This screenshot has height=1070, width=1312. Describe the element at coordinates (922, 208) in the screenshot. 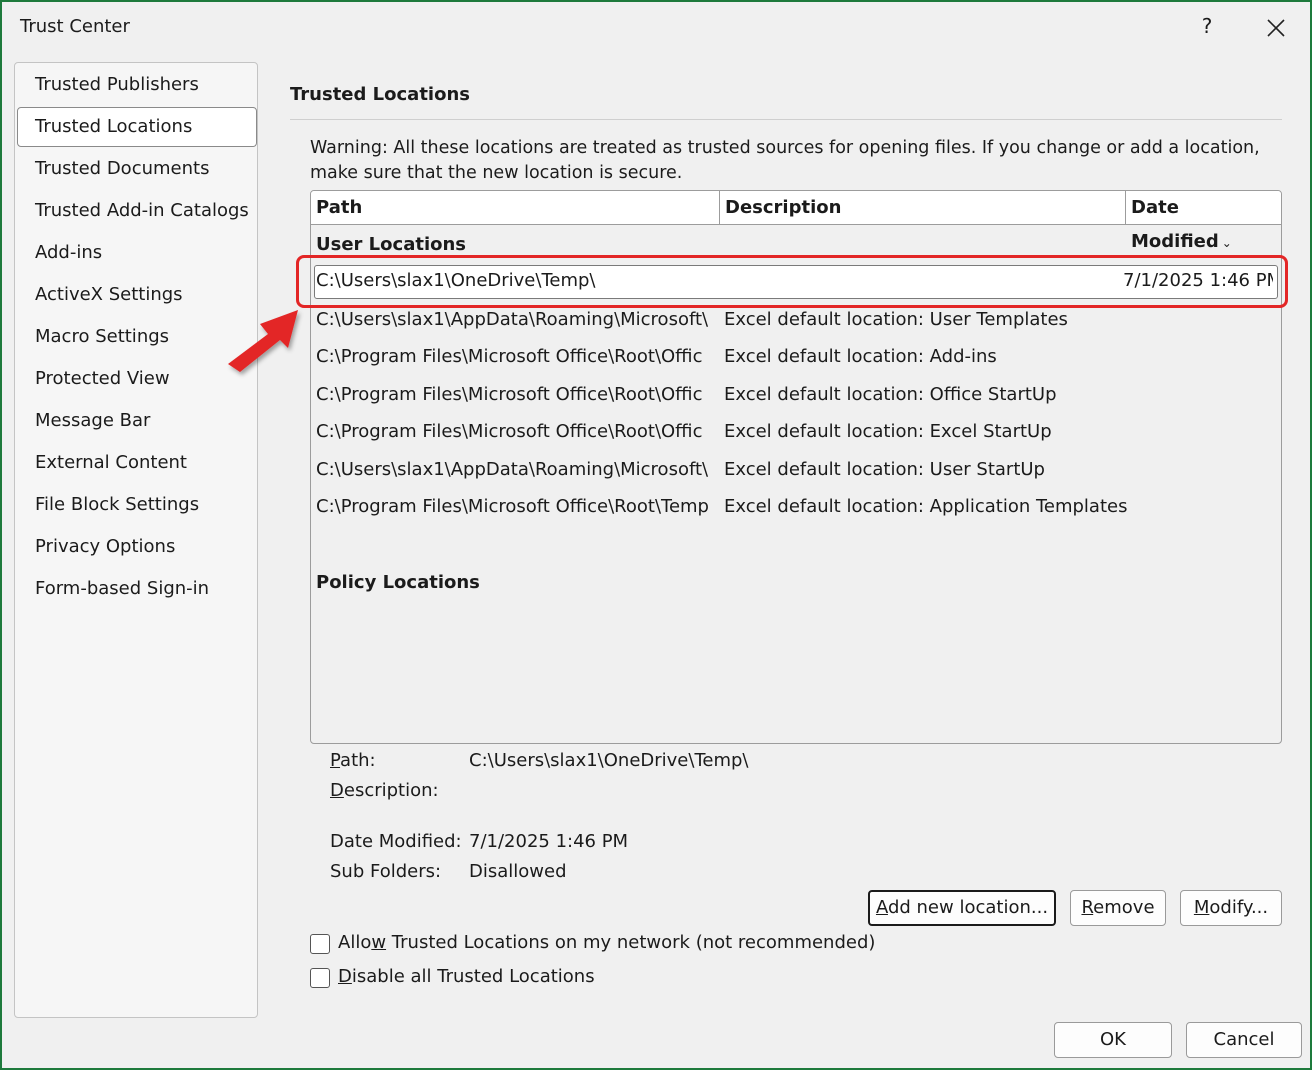

I see `column-header-description: Description` at that location.